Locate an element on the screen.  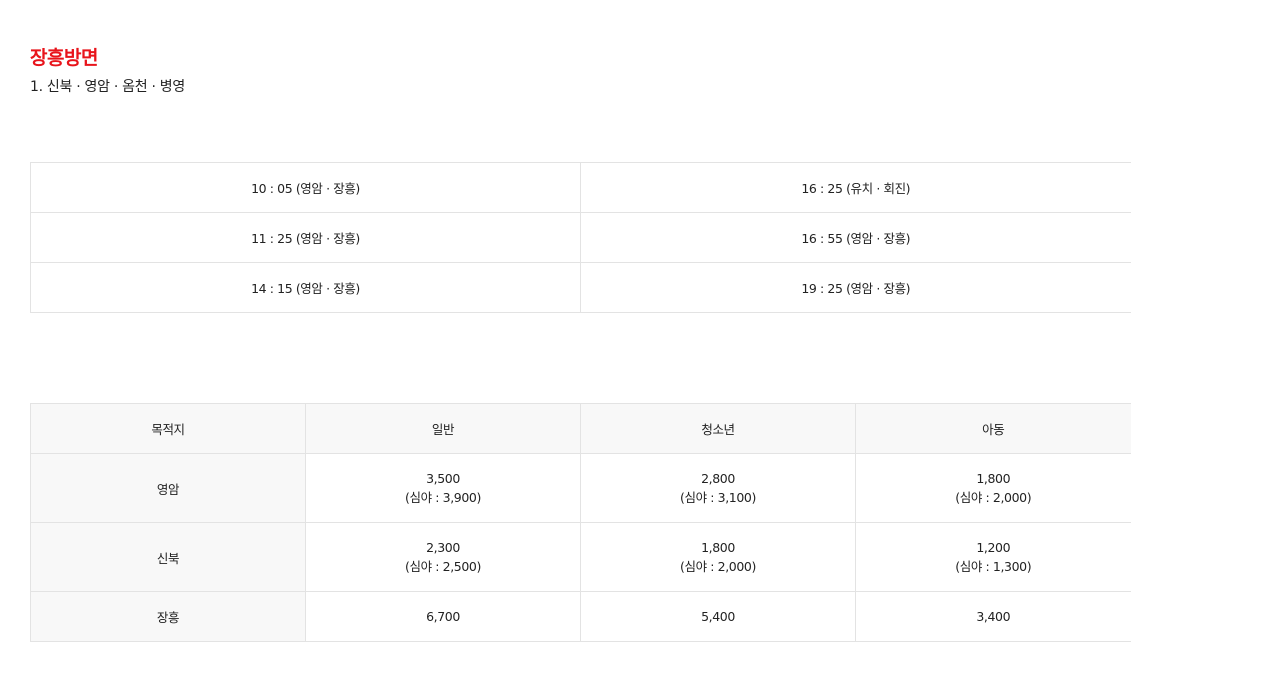
fare-night: (심야 : 2,500) is located at coordinates (443, 566).